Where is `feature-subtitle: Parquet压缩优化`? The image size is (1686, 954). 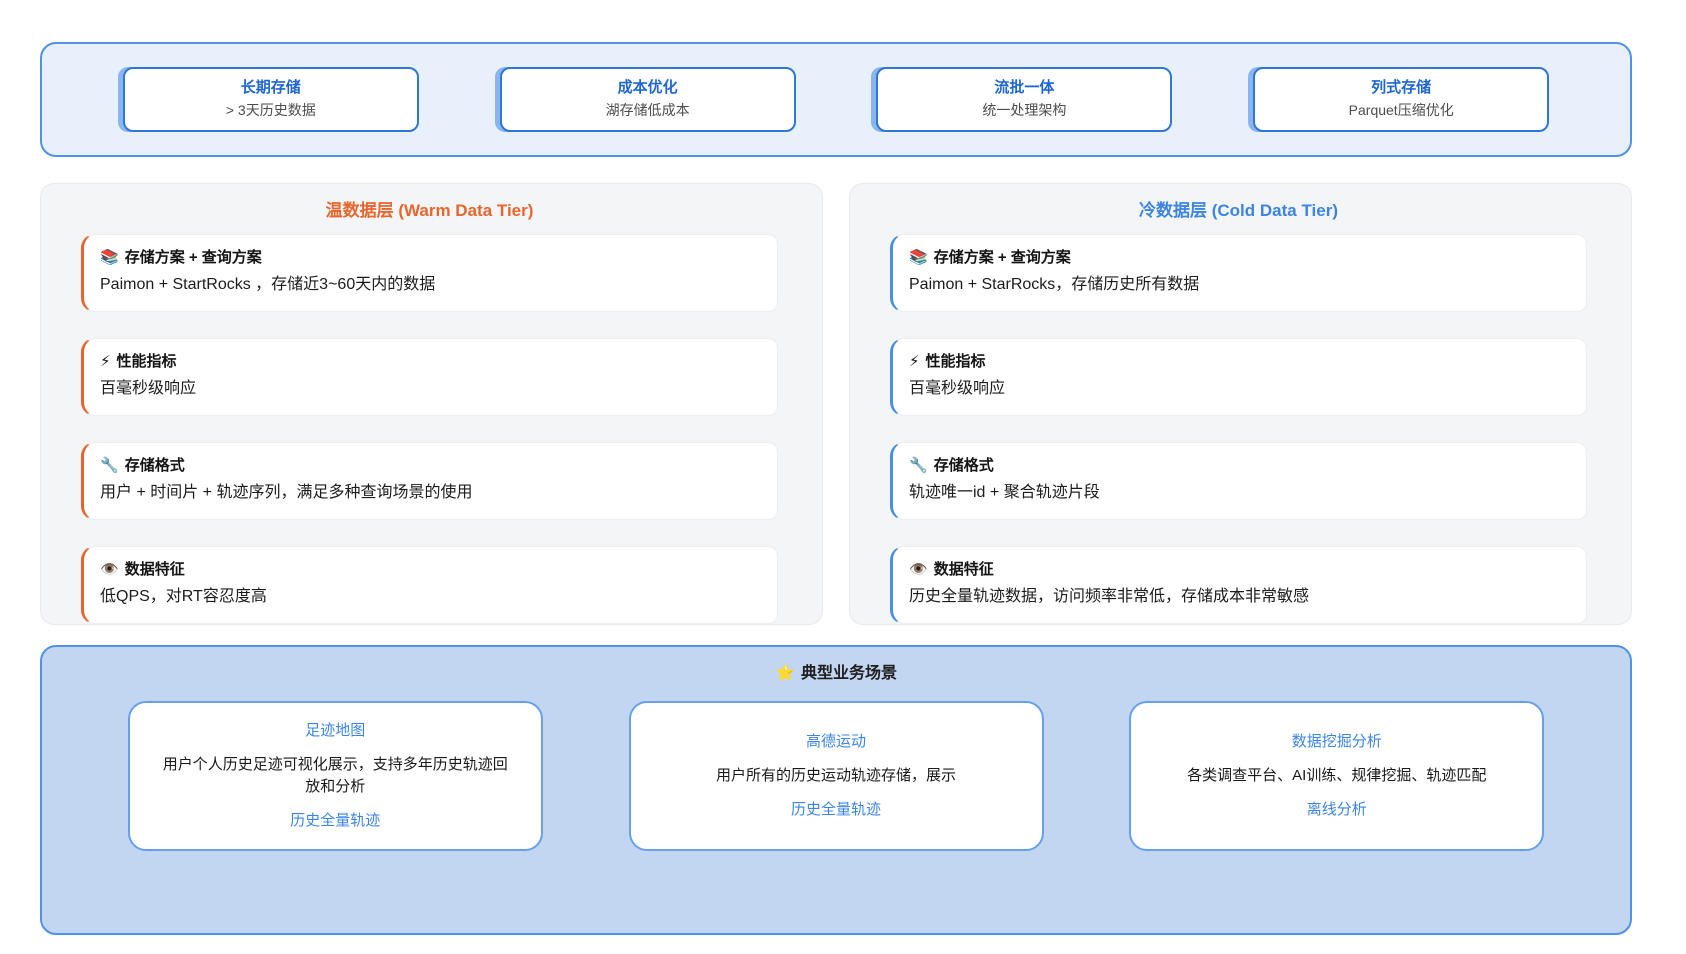 feature-subtitle: Parquet压缩优化 is located at coordinates (1401, 110).